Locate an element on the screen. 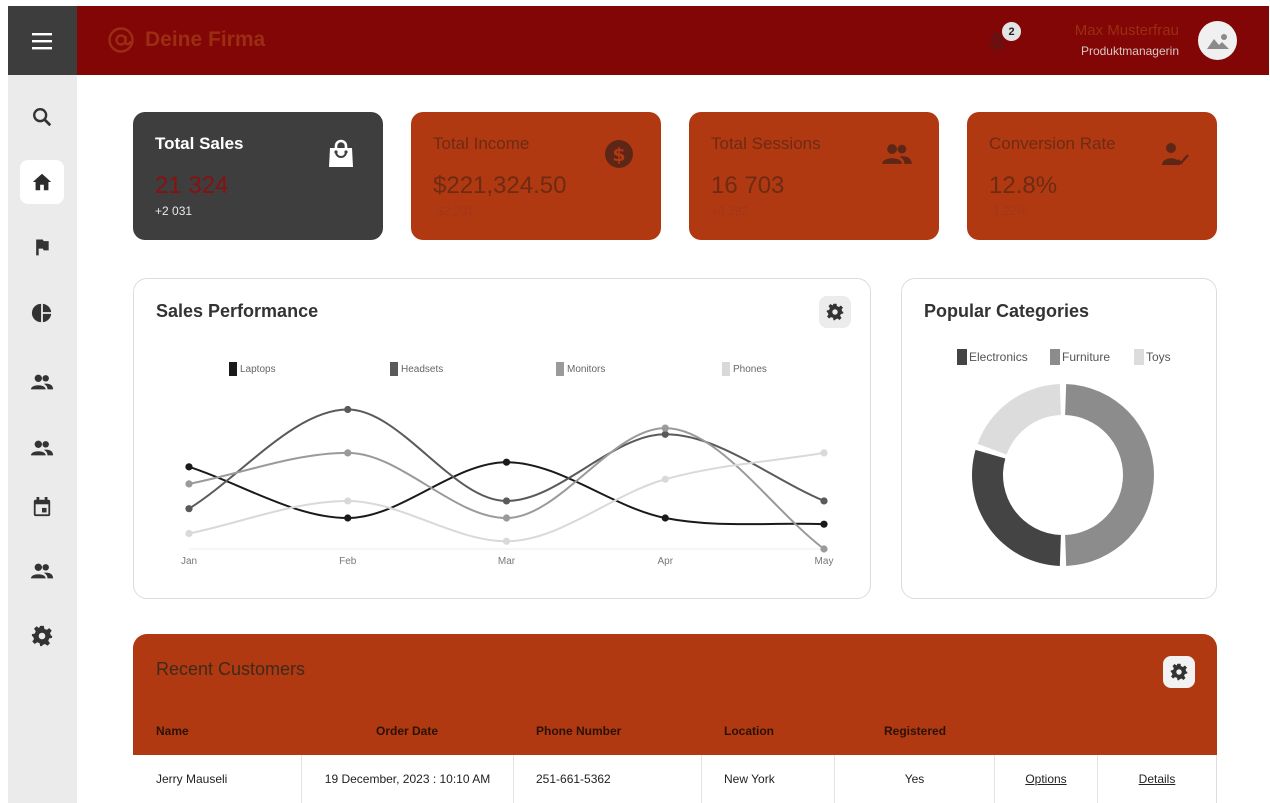  home-icon is located at coordinates (42, 182).